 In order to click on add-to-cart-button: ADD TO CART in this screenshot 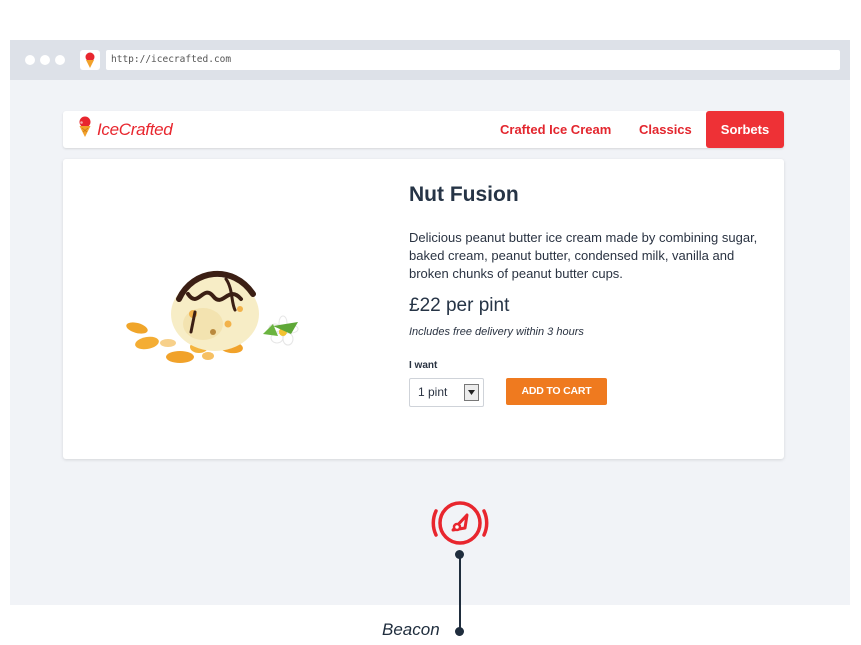, I will do `click(556, 391)`.